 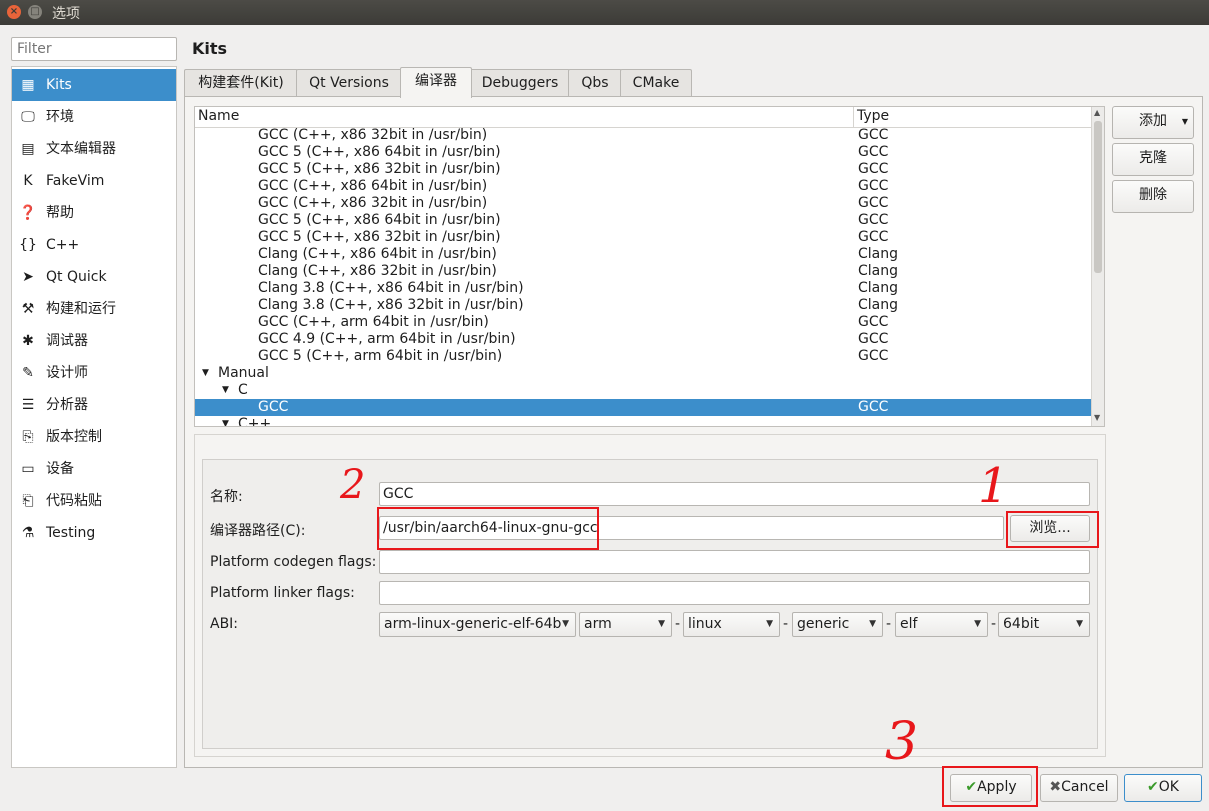 I want to click on tree-row-name: GCC 5 (C++, x86 64bit in /usr/bin), so click(x=379, y=220).